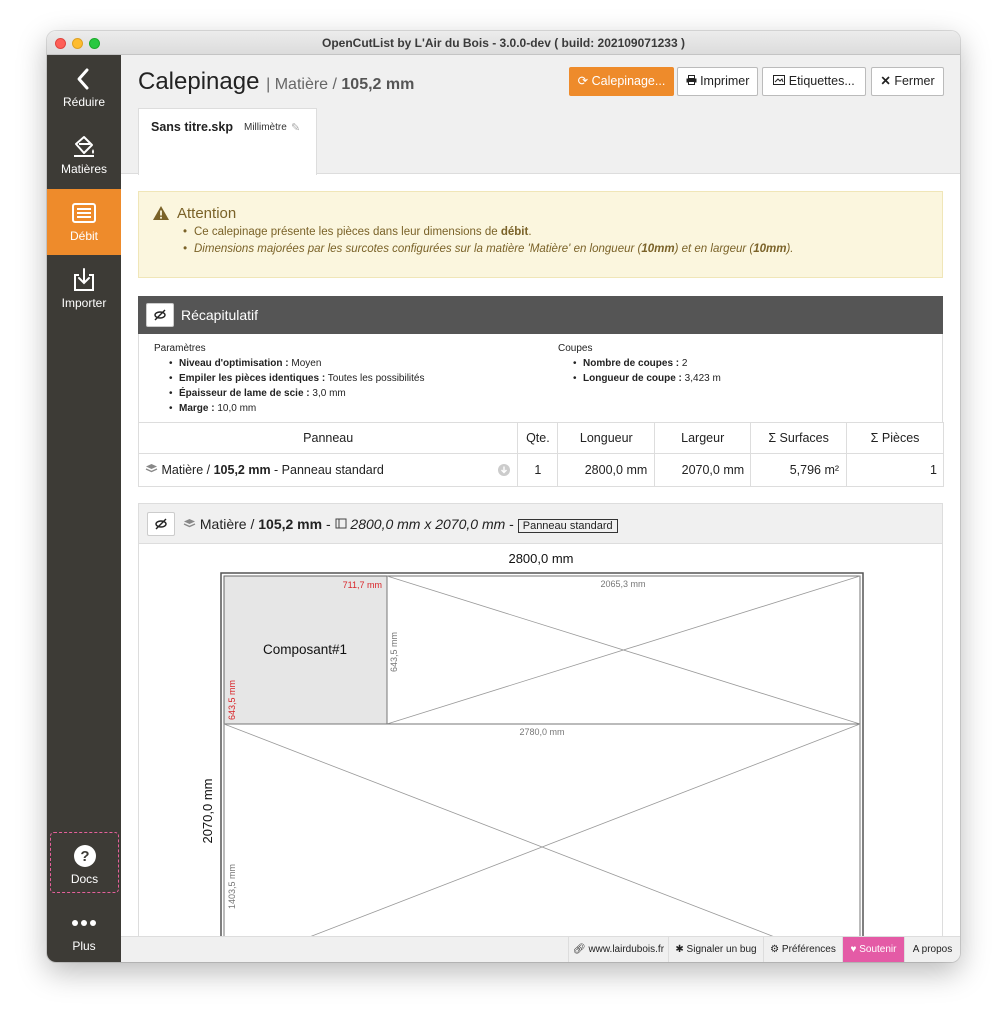  Describe the element at coordinates (235, 408) in the screenshot. I see `param-value: 10,0 mm` at that location.